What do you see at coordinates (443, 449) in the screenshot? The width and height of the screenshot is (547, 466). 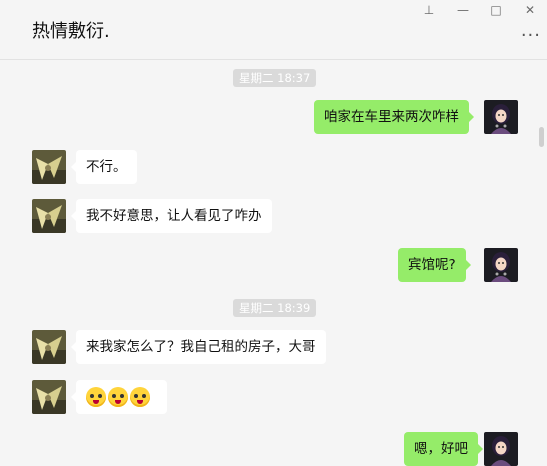 I see `sent-message: 嗯，好吧` at bounding box center [443, 449].